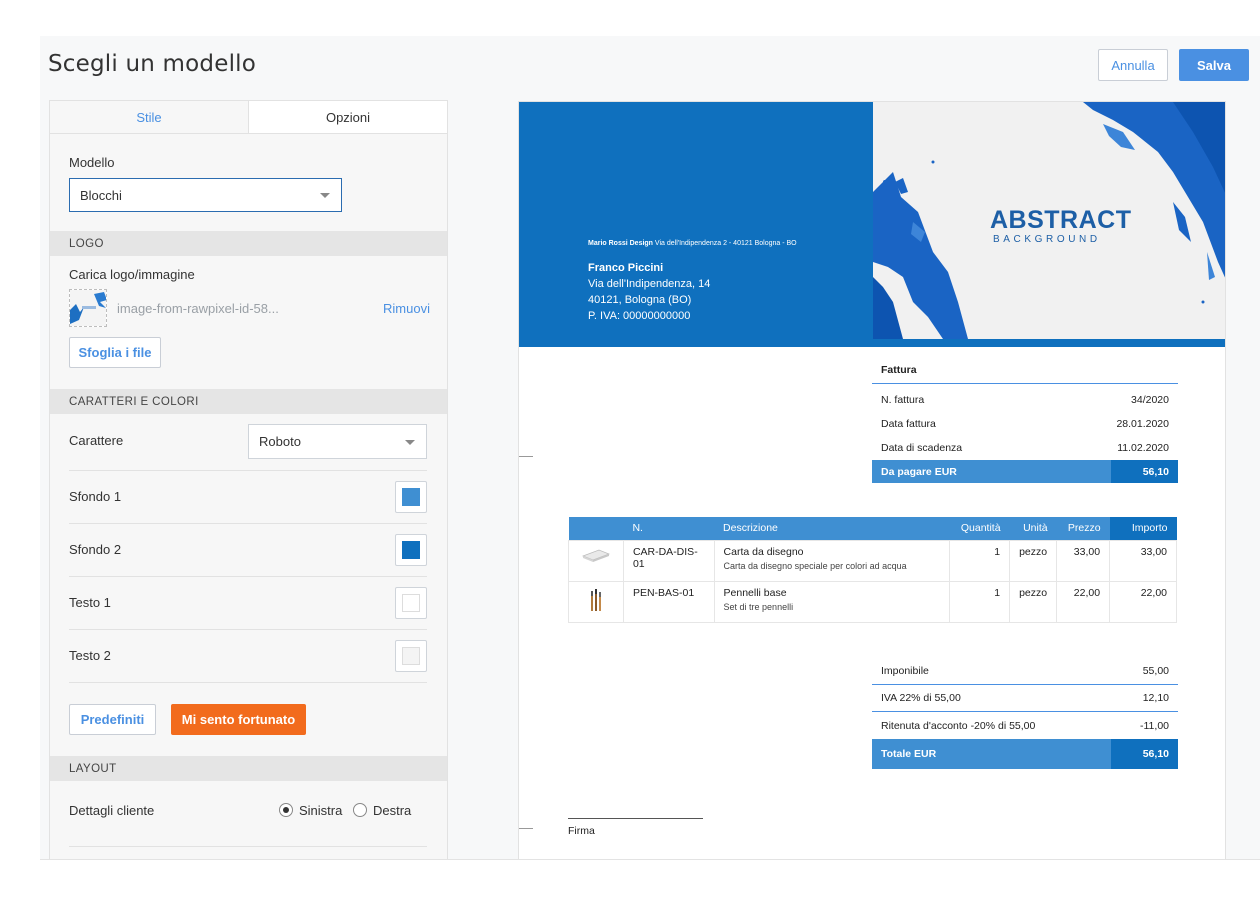 This screenshot has width=1260, height=900. Describe the element at coordinates (1025, 671) in the screenshot. I see `totals-row: Imponibile 55,00` at that location.